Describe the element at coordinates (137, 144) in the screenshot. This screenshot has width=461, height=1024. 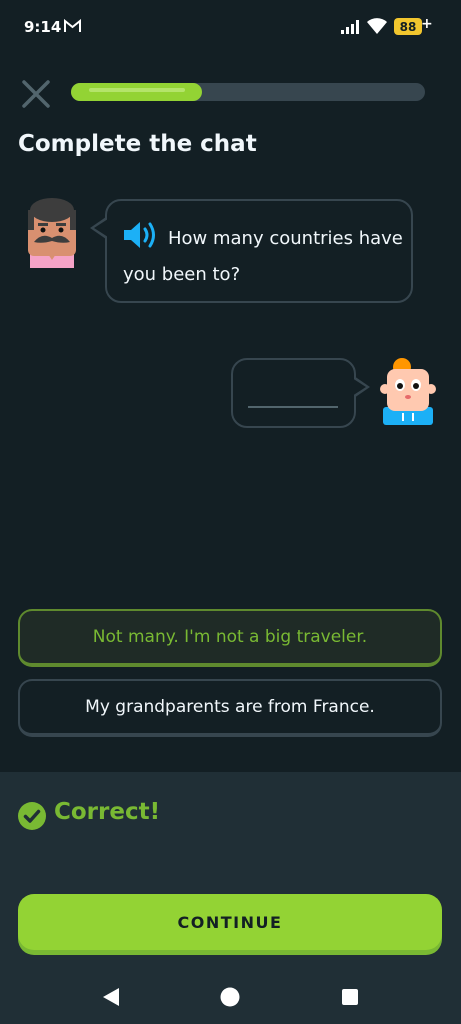
I see `page-title: Complete the chat` at that location.